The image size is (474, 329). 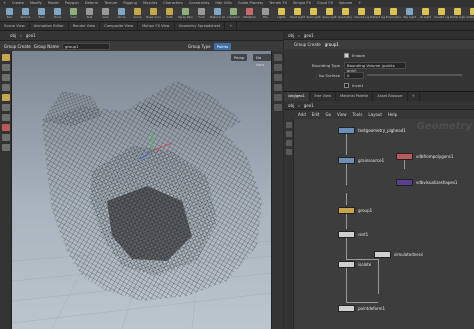 I want to click on rotate-tool-icon, so click(x=6, y=77).